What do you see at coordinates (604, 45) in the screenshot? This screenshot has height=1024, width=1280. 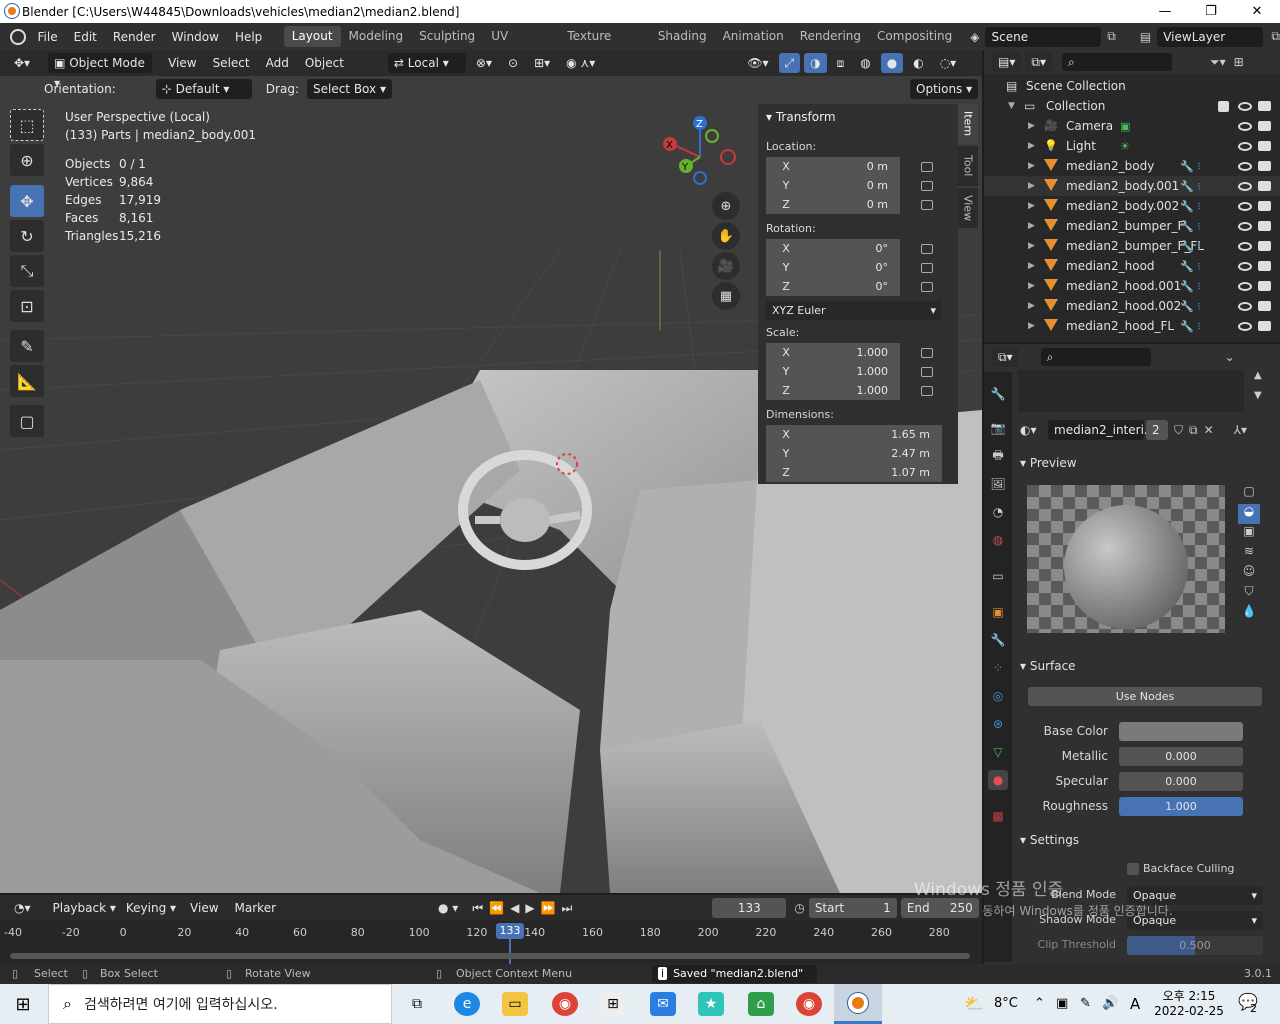 I see `tab-texture-paint: Texture Paint` at bounding box center [604, 45].